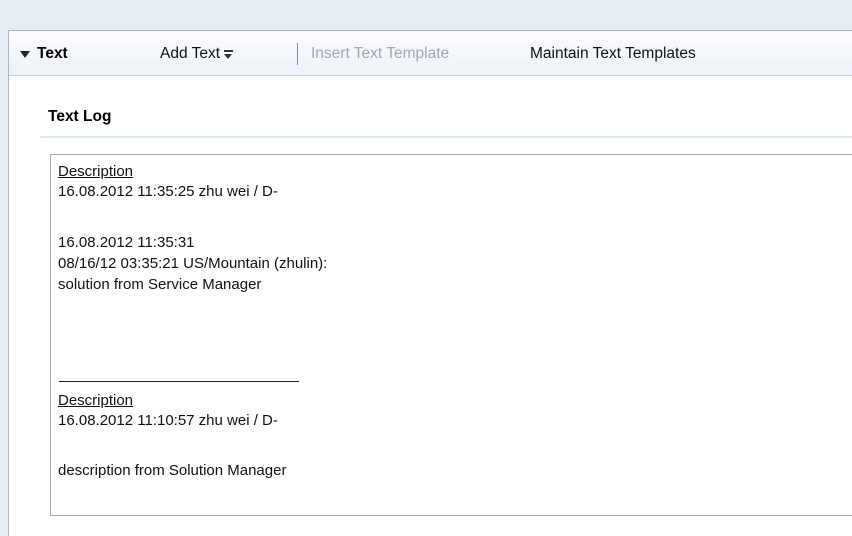 The height and width of the screenshot is (536, 852). I want to click on insert-text-template-button: Insert Text Template, so click(380, 53).